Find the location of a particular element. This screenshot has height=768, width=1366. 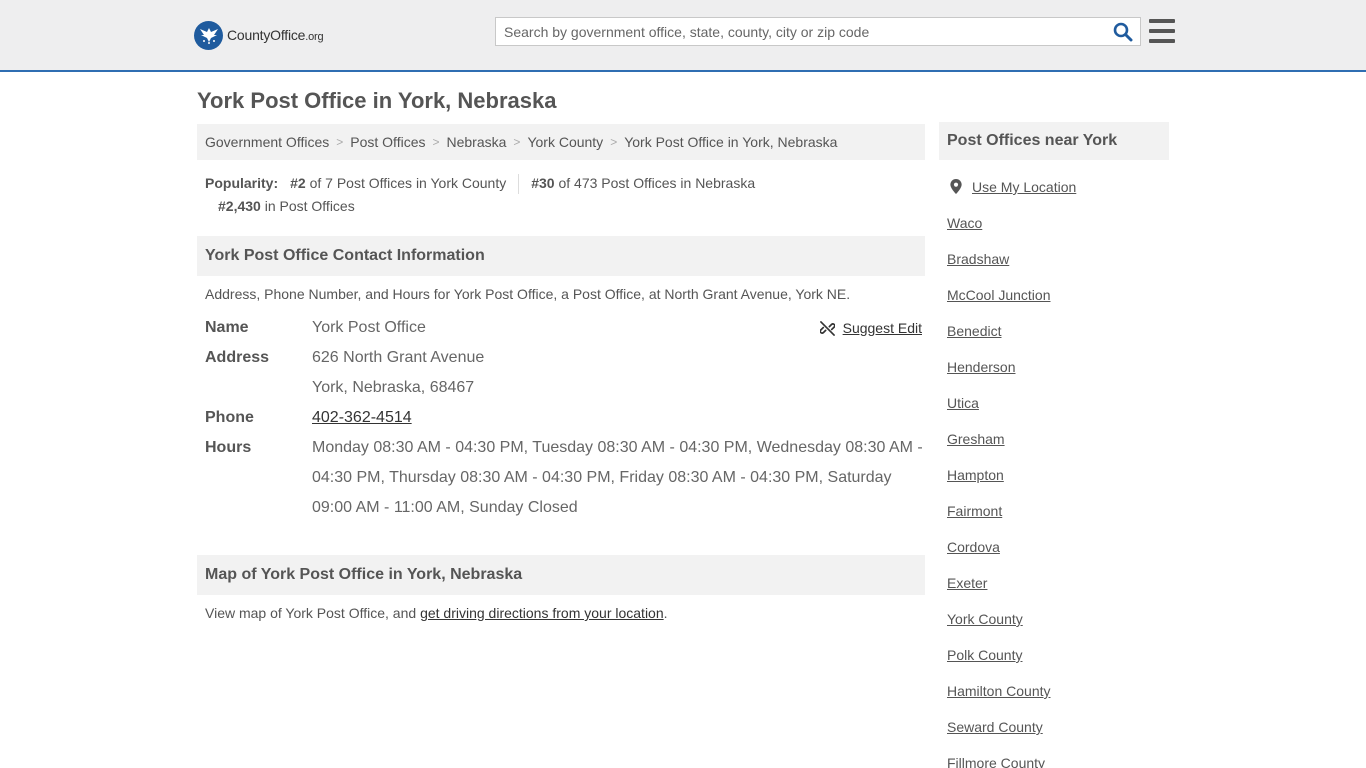

broken-link-edit-icon is located at coordinates (827, 328).